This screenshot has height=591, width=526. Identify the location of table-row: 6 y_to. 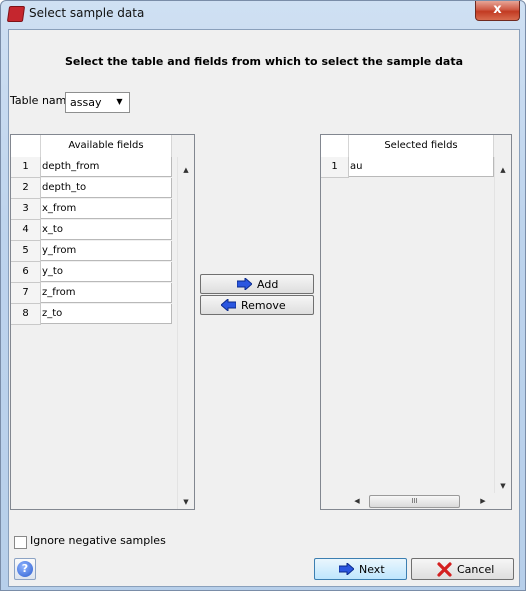
(91, 272).